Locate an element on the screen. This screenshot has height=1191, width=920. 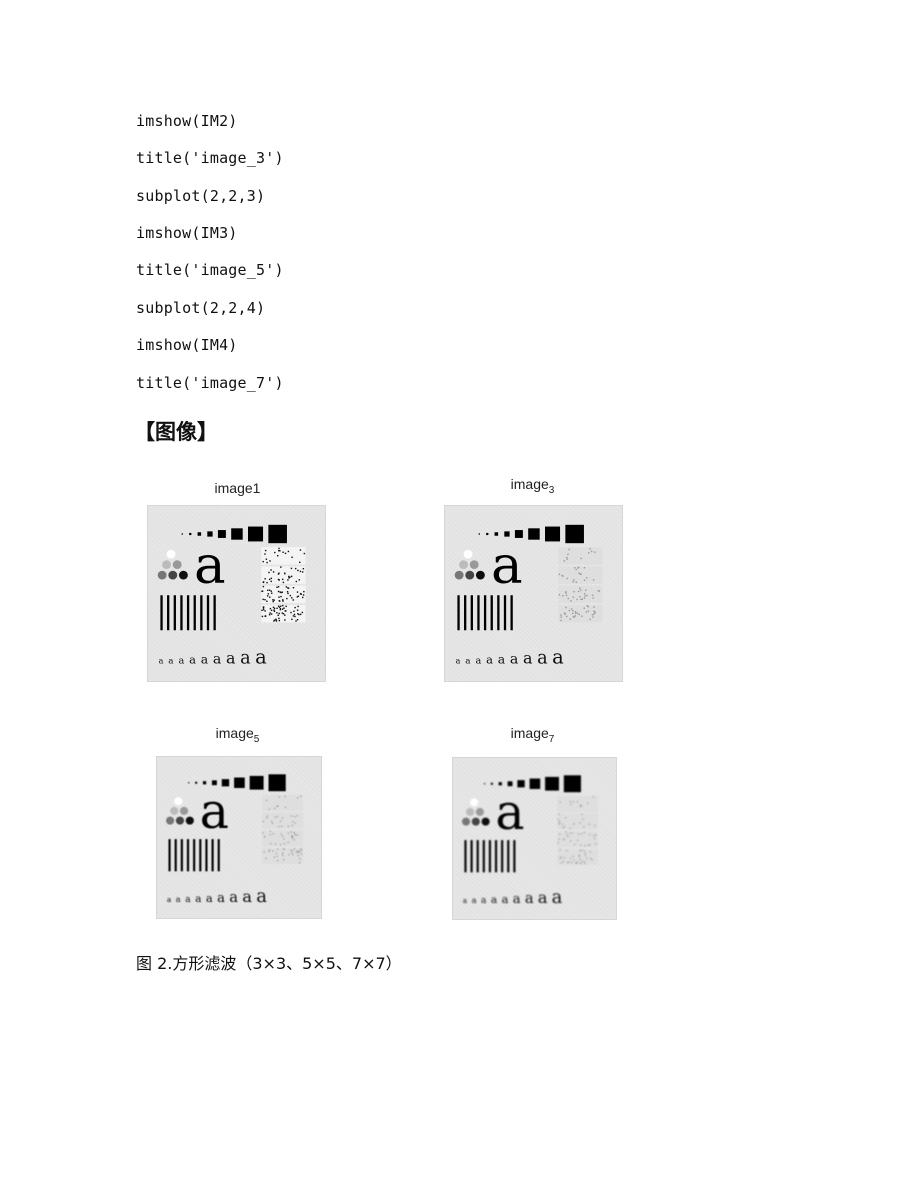
figure-caption: 图 2.方形滤波（3×3、5×5、7×7） is located at coordinates (269, 963).